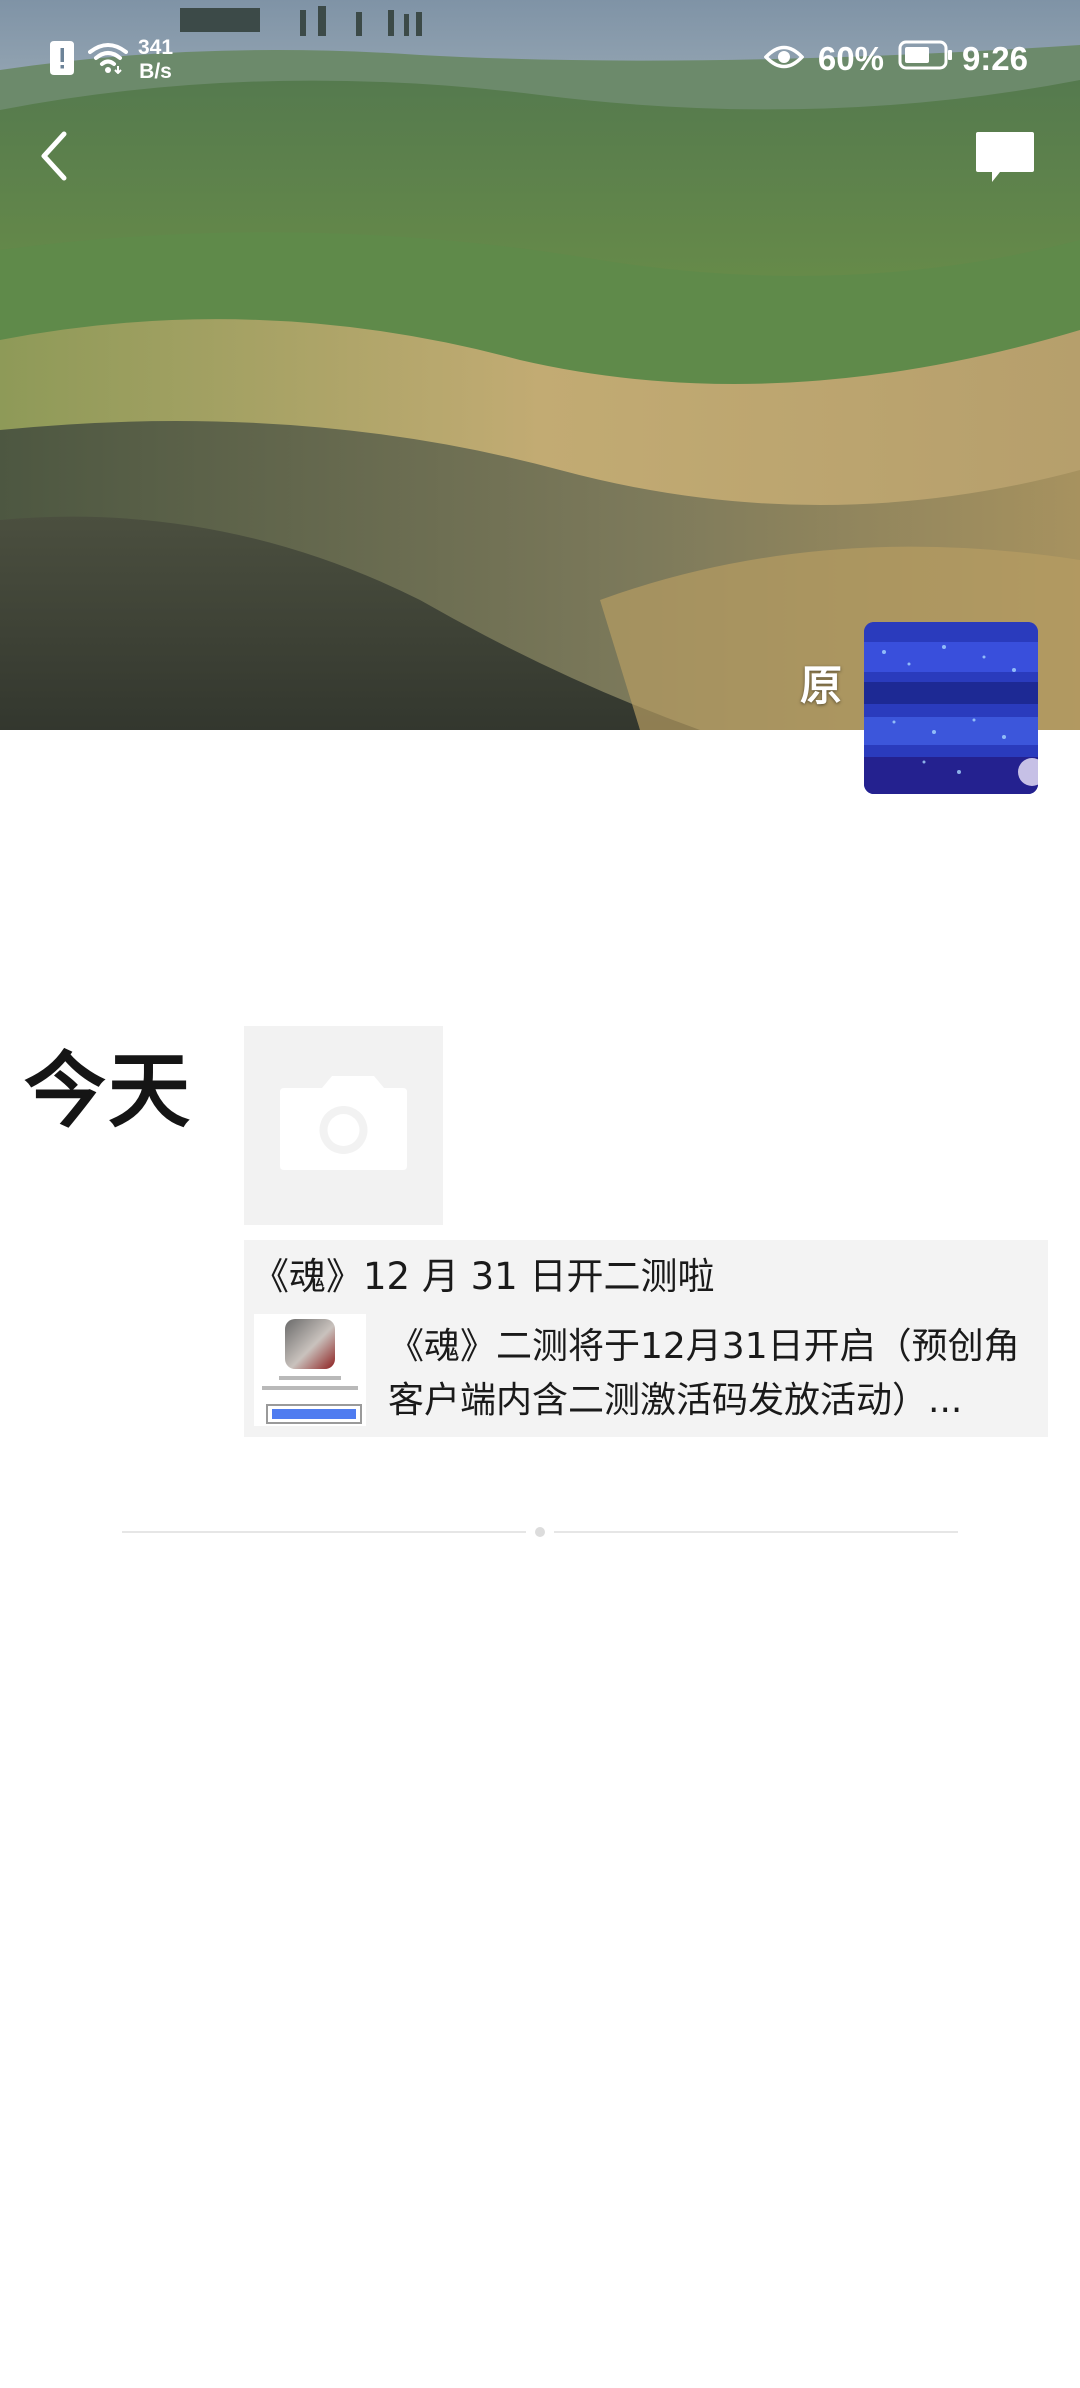 This screenshot has height=2388, width=1080. Describe the element at coordinates (895, 59) in the screenshot. I see `status-right: 60% 9:26` at that location.